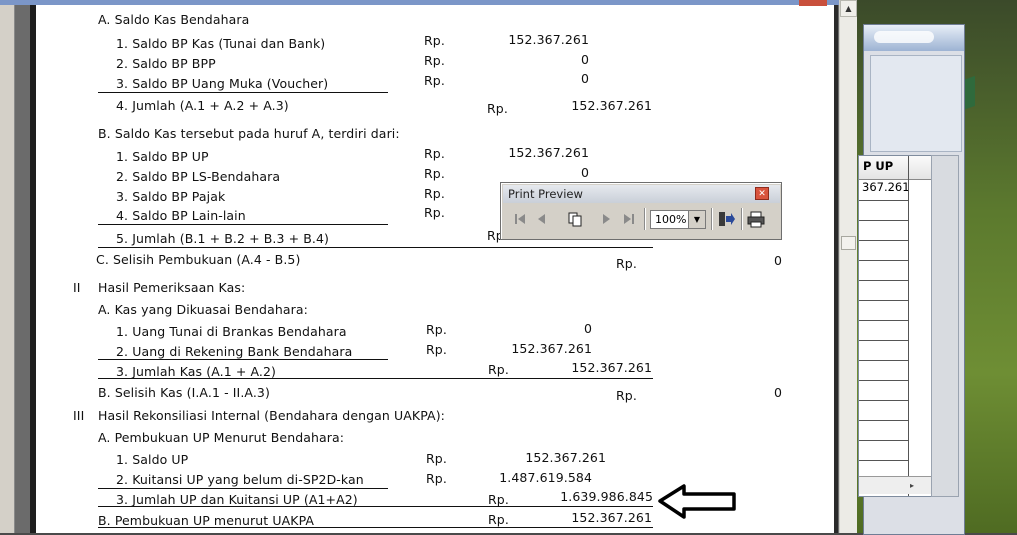 The image size is (1017, 535). What do you see at coordinates (206, 520) in the screenshot?
I see `row-label: B. Pembukuan UP menurut UAKPA` at bounding box center [206, 520].